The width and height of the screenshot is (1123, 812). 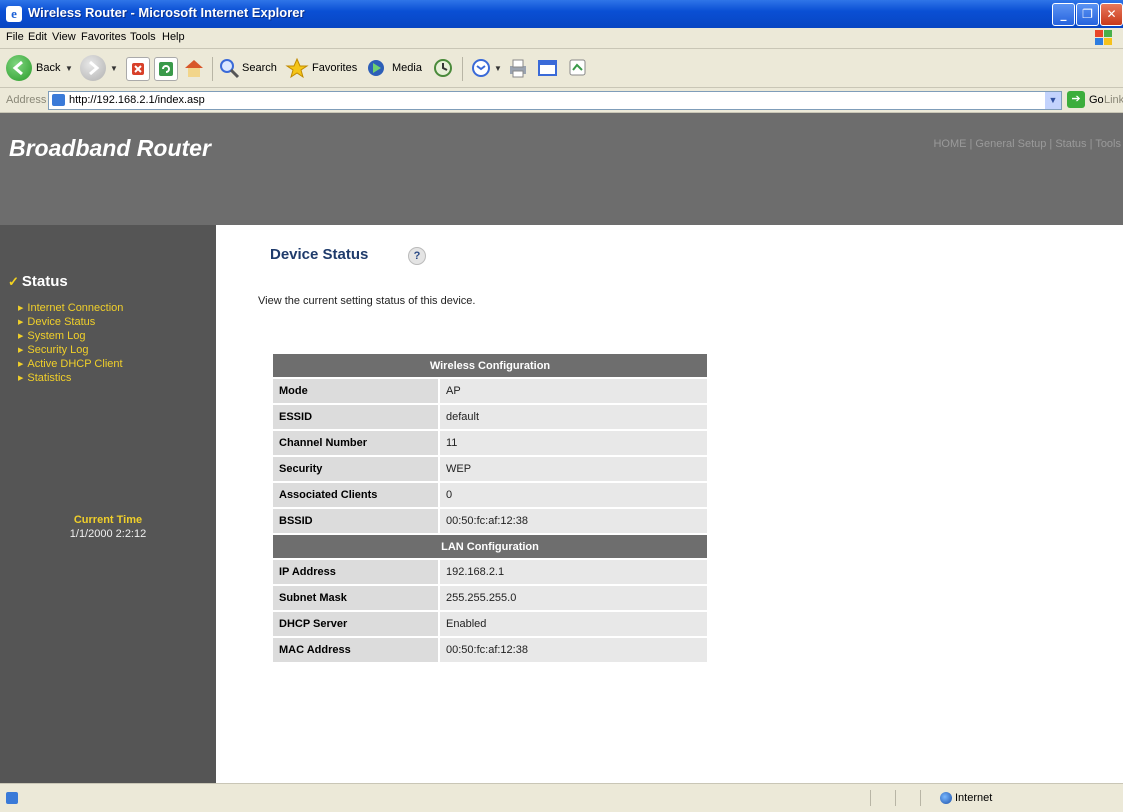 I want to click on forward-dropdown-icon: ▼, so click(x=114, y=68).